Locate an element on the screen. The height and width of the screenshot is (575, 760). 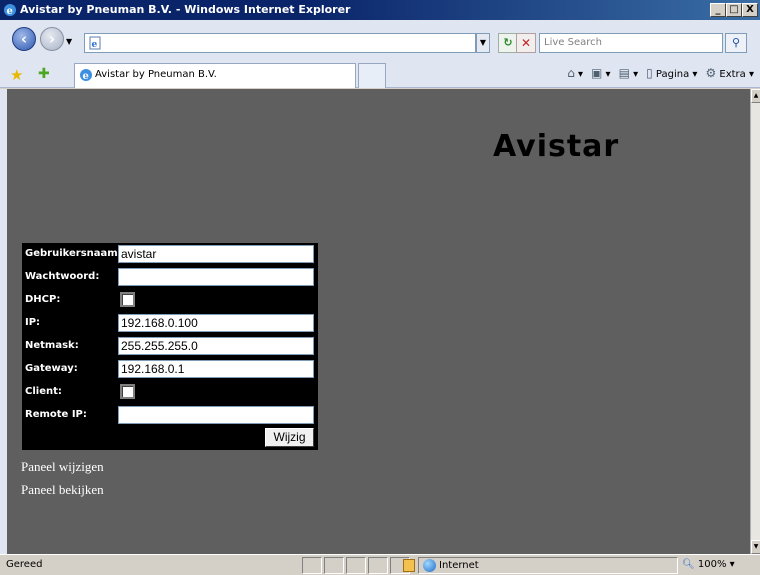
password-row: Wachtwoord: is located at coordinates (170, 277).